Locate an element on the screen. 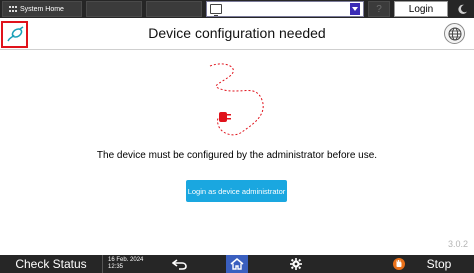 This screenshot has height=273, width=474. energy-saver-button is located at coordinates (462, 9).